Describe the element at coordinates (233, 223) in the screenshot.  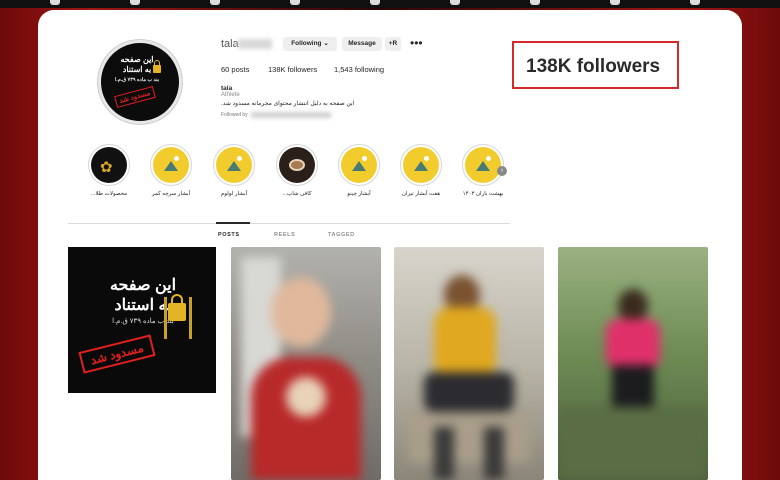
I see `tab-active-indicator` at that location.